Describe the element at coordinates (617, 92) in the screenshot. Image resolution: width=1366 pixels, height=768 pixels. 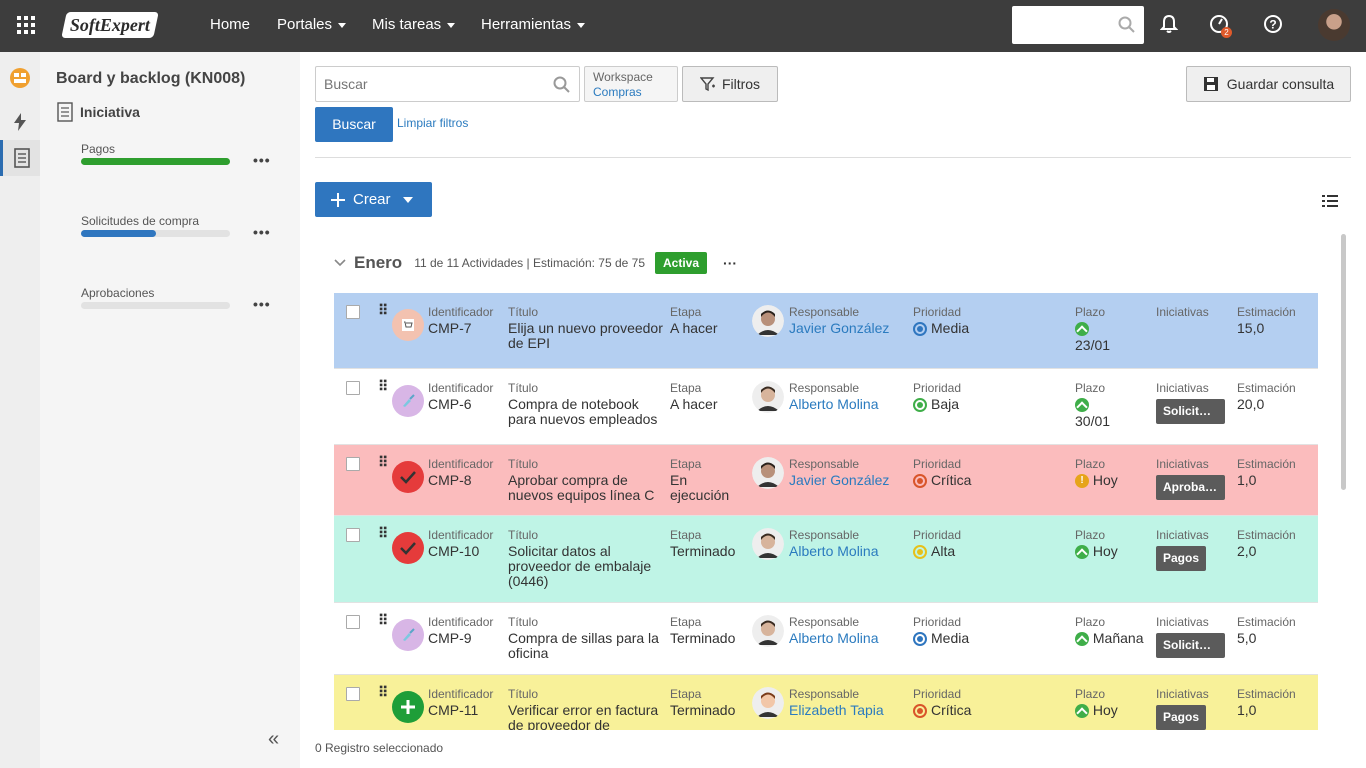
I see `workspace-value: Compras` at that location.